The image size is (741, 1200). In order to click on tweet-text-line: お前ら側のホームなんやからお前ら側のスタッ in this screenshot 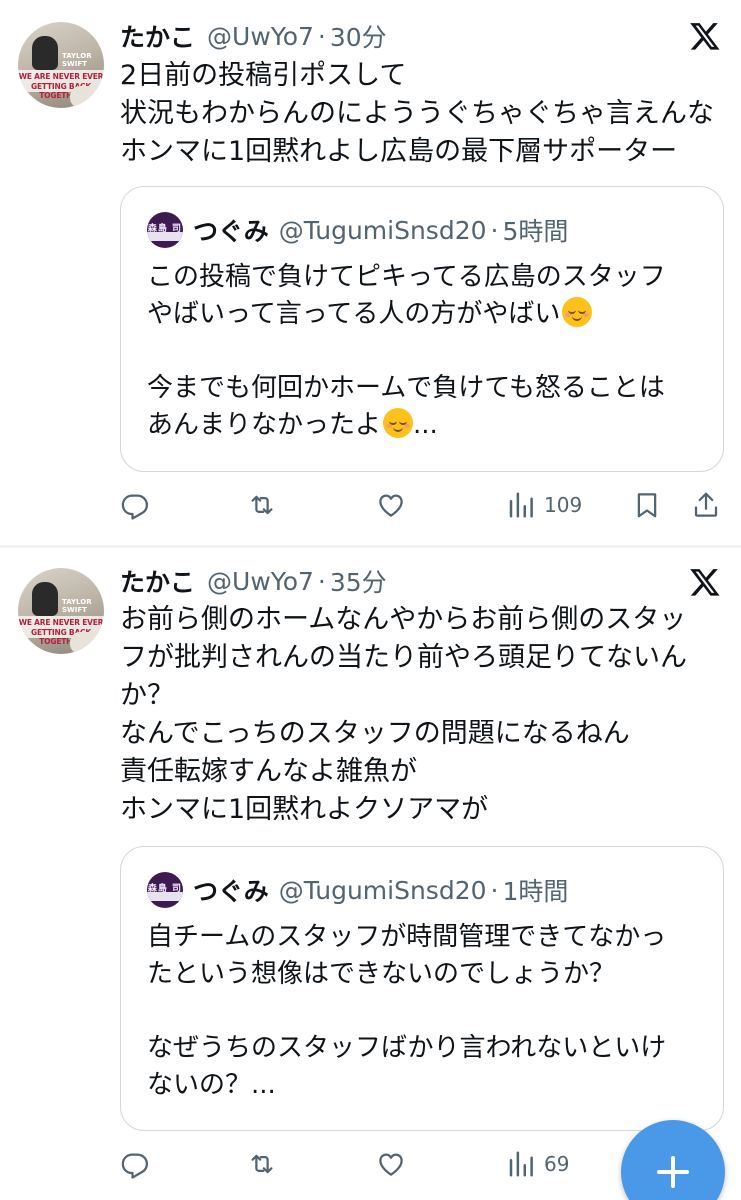, I will do `click(403, 619)`.